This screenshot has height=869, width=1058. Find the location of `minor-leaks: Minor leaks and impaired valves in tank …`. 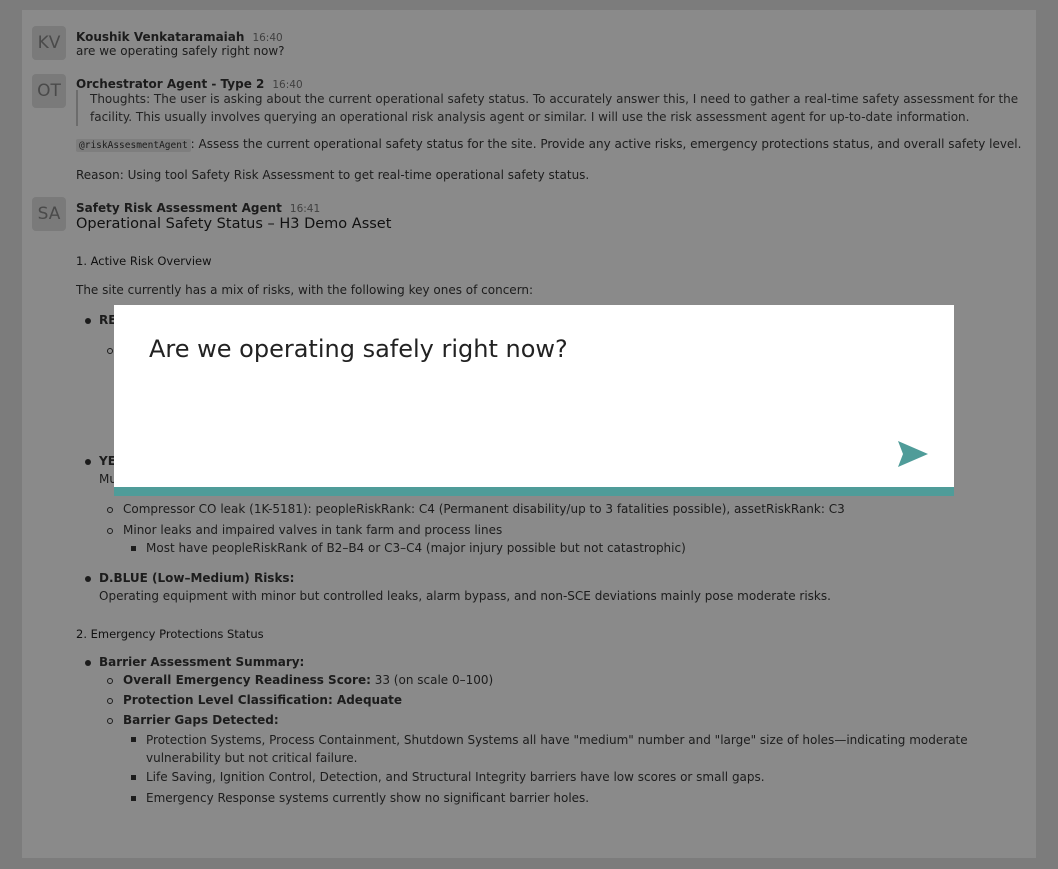

minor-leaks: Minor leaks and impaired valves in tank … is located at coordinates (313, 530).